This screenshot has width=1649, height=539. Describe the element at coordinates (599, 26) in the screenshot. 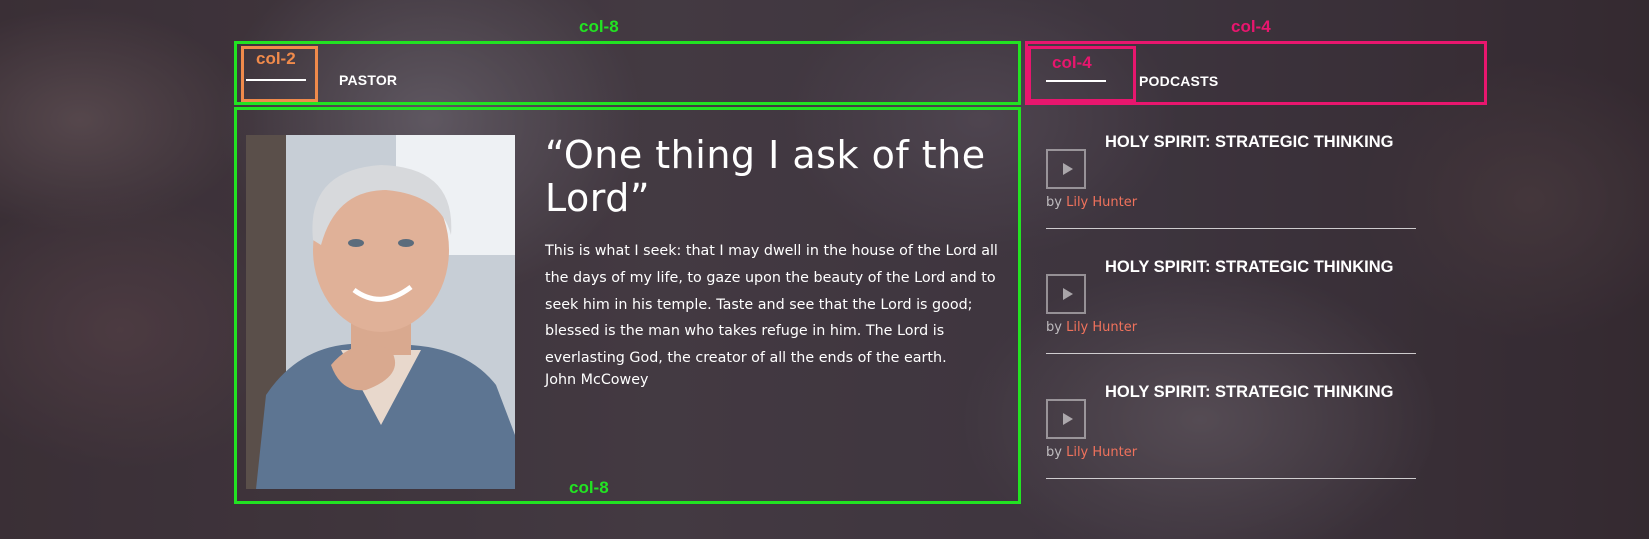

I see `grid-label-col-8-top: col-8` at that location.